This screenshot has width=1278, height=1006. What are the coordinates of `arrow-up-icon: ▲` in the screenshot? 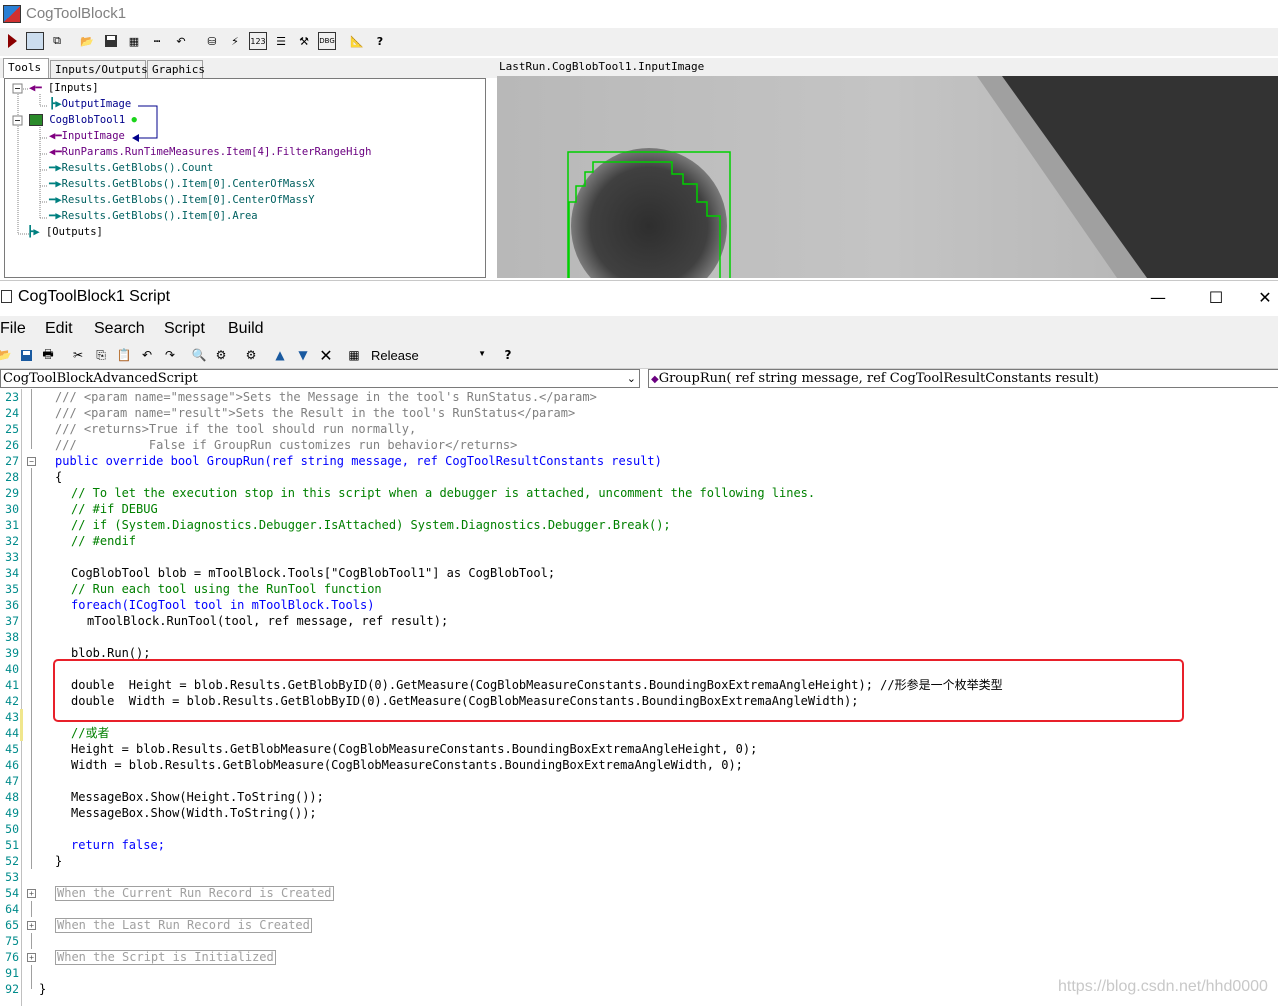 It's located at (280, 355).